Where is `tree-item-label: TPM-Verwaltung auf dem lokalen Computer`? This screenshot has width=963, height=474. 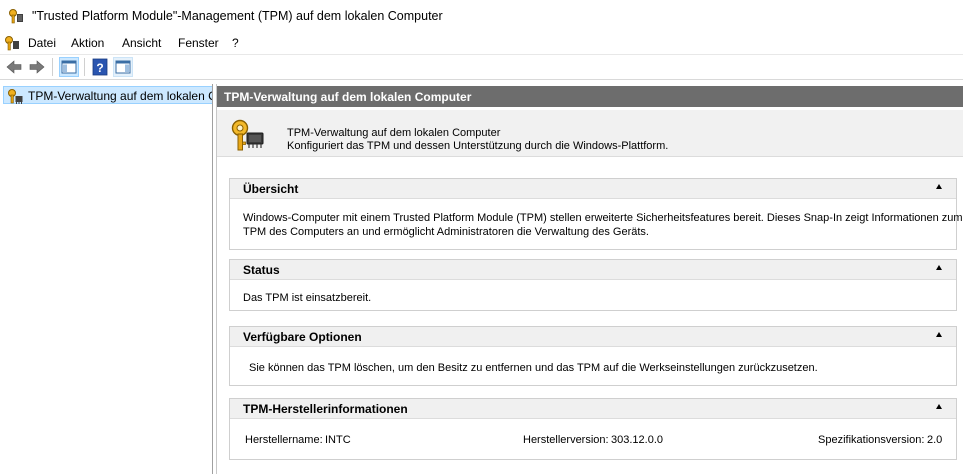 tree-item-label: TPM-Verwaltung auf dem lokalen Computer is located at coordinates (120, 96).